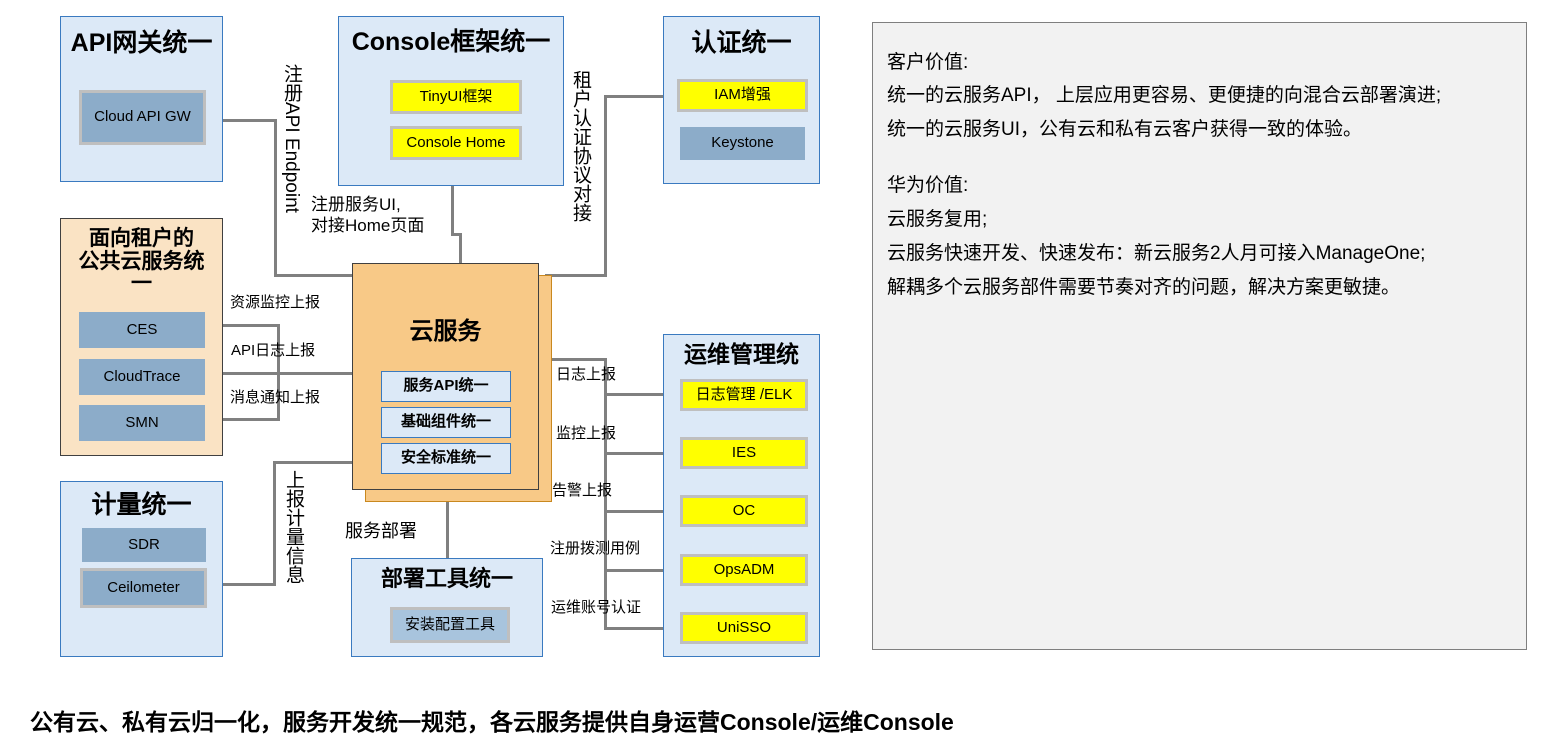 The height and width of the screenshot is (751, 1543). Describe the element at coordinates (1125, 129) in the screenshot. I see `value-section-customer-line-2: 统一的云服务UI，公有云和私有云客户获得一致的体验。` at that location.